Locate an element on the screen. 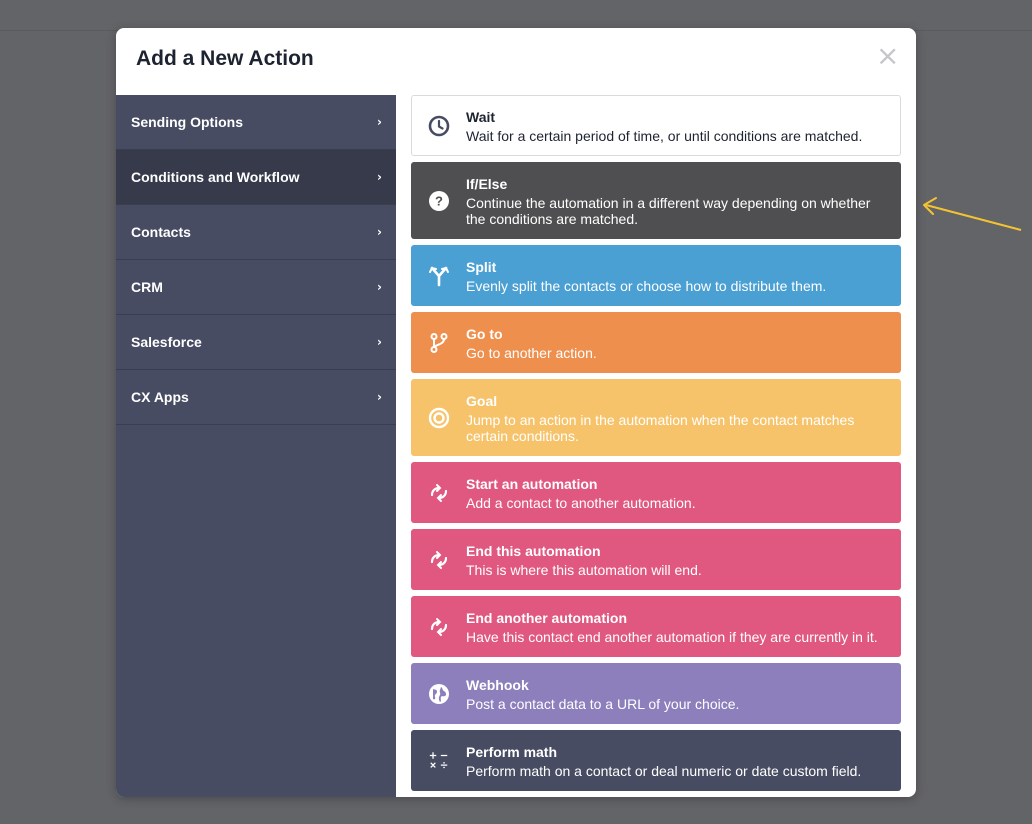 Image resolution: width=1032 pixels, height=824 pixels. question-icon: ? is located at coordinates (439, 201).